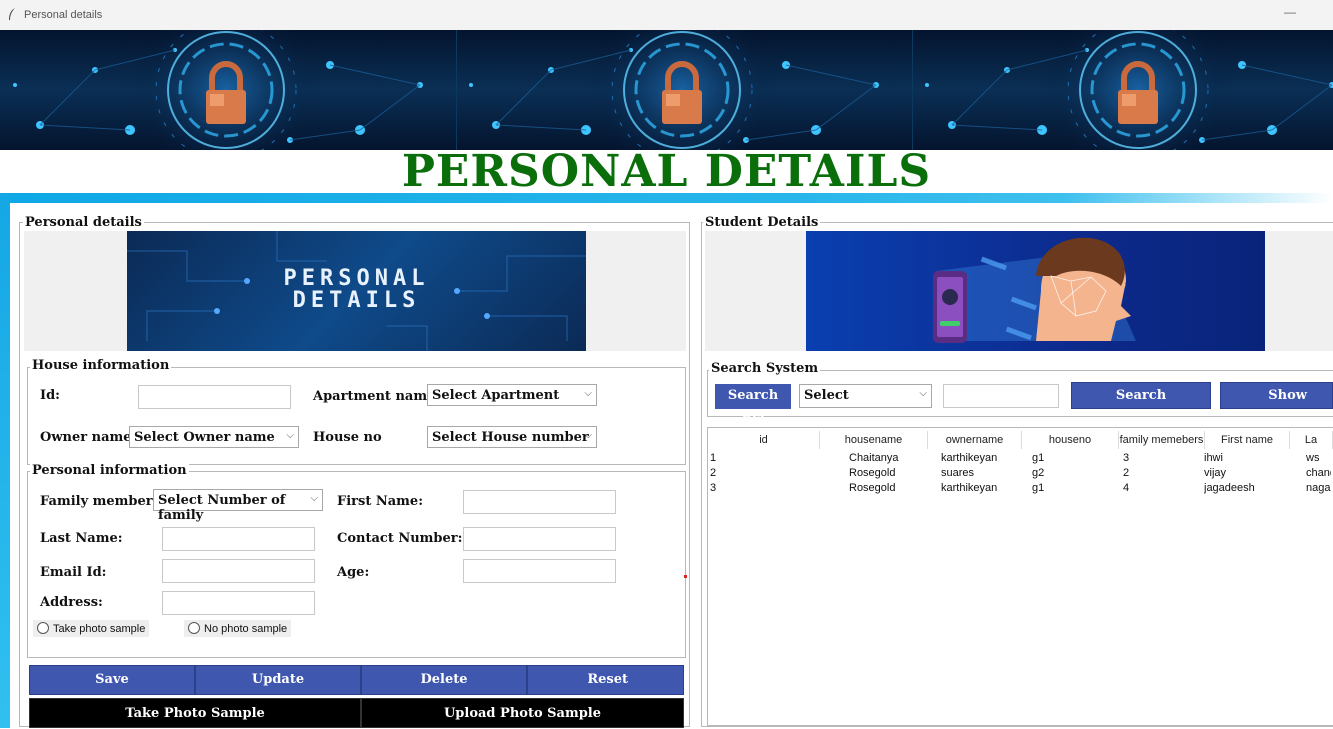 The image size is (1333, 729). What do you see at coordinates (73, 572) in the screenshot?
I see `email-label: Email Id:` at bounding box center [73, 572].